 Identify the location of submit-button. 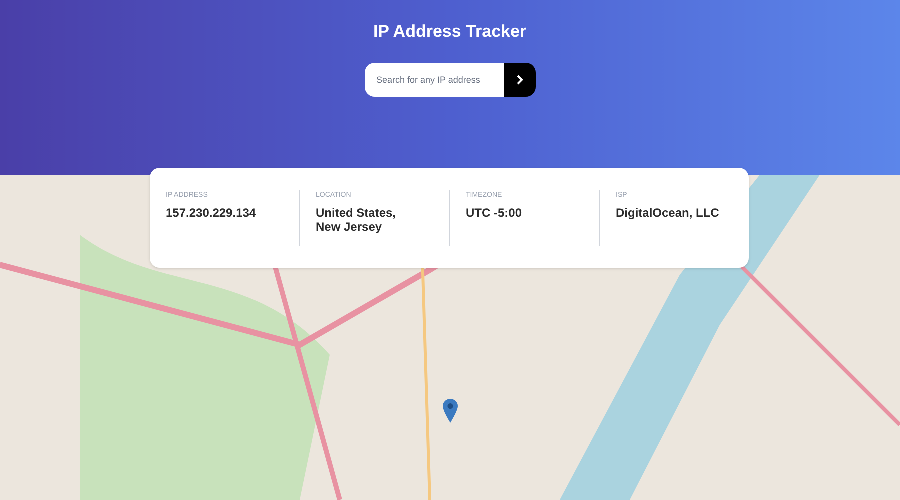
(520, 79).